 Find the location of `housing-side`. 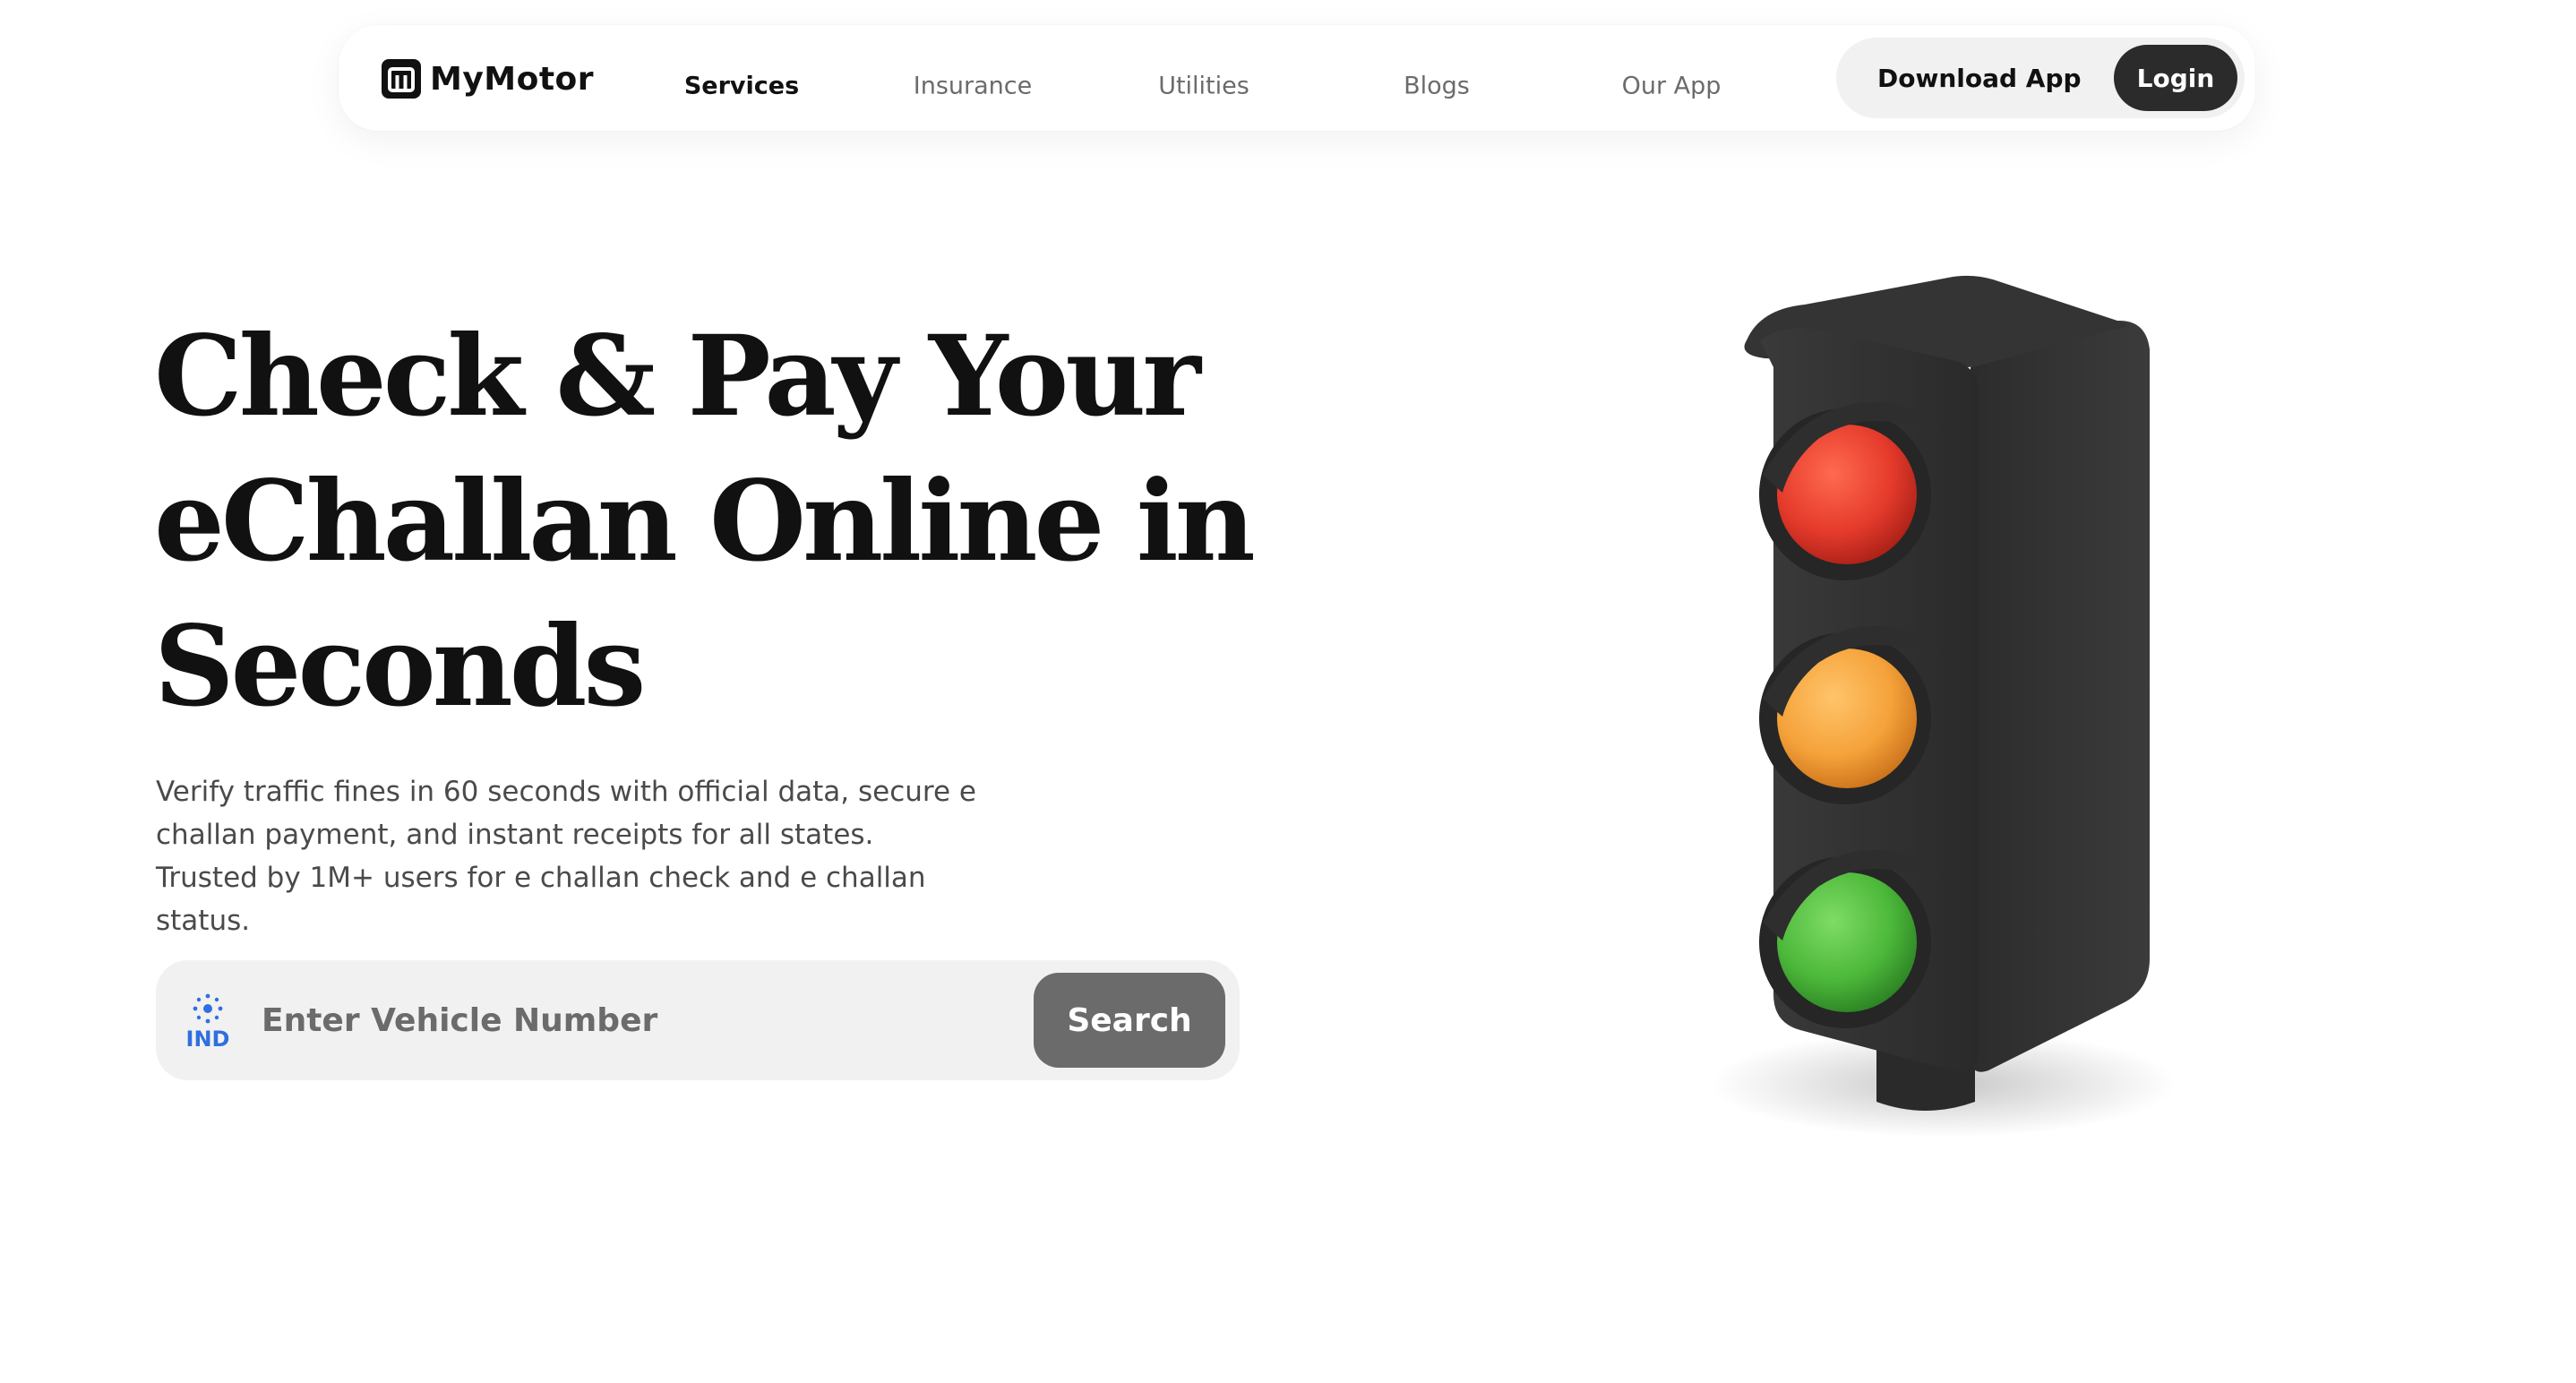

housing-side is located at coordinates (2060, 696).